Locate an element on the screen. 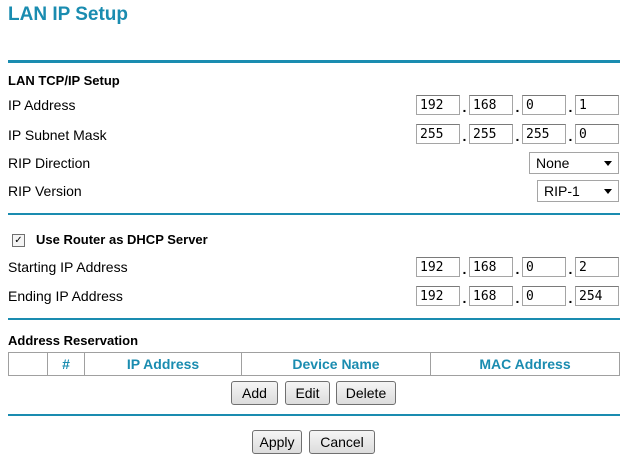 The height and width of the screenshot is (465, 638). rip-version-label: RIP Version is located at coordinates (45, 191).